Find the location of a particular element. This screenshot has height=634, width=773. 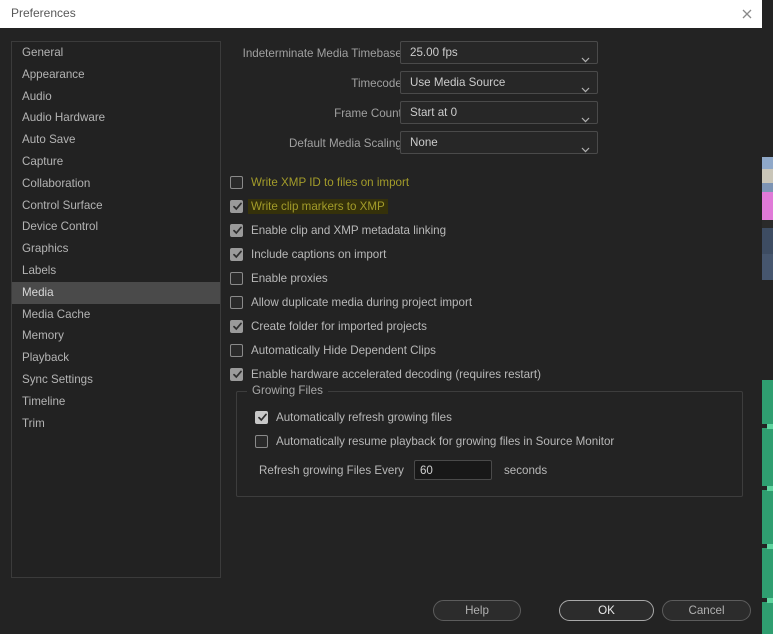

enable-clip-and-xmp-metadata-linking-checkbox is located at coordinates (236, 230).